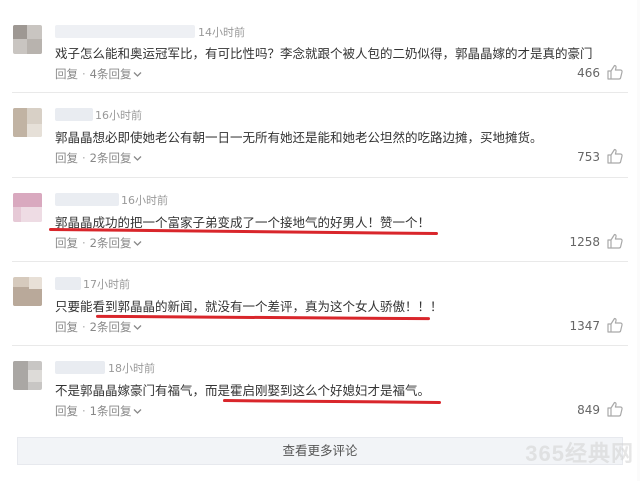 Image resolution: width=640 pixels, height=481 pixels. Describe the element at coordinates (584, 242) in the screenshot. I see `like-count: 1258` at that location.